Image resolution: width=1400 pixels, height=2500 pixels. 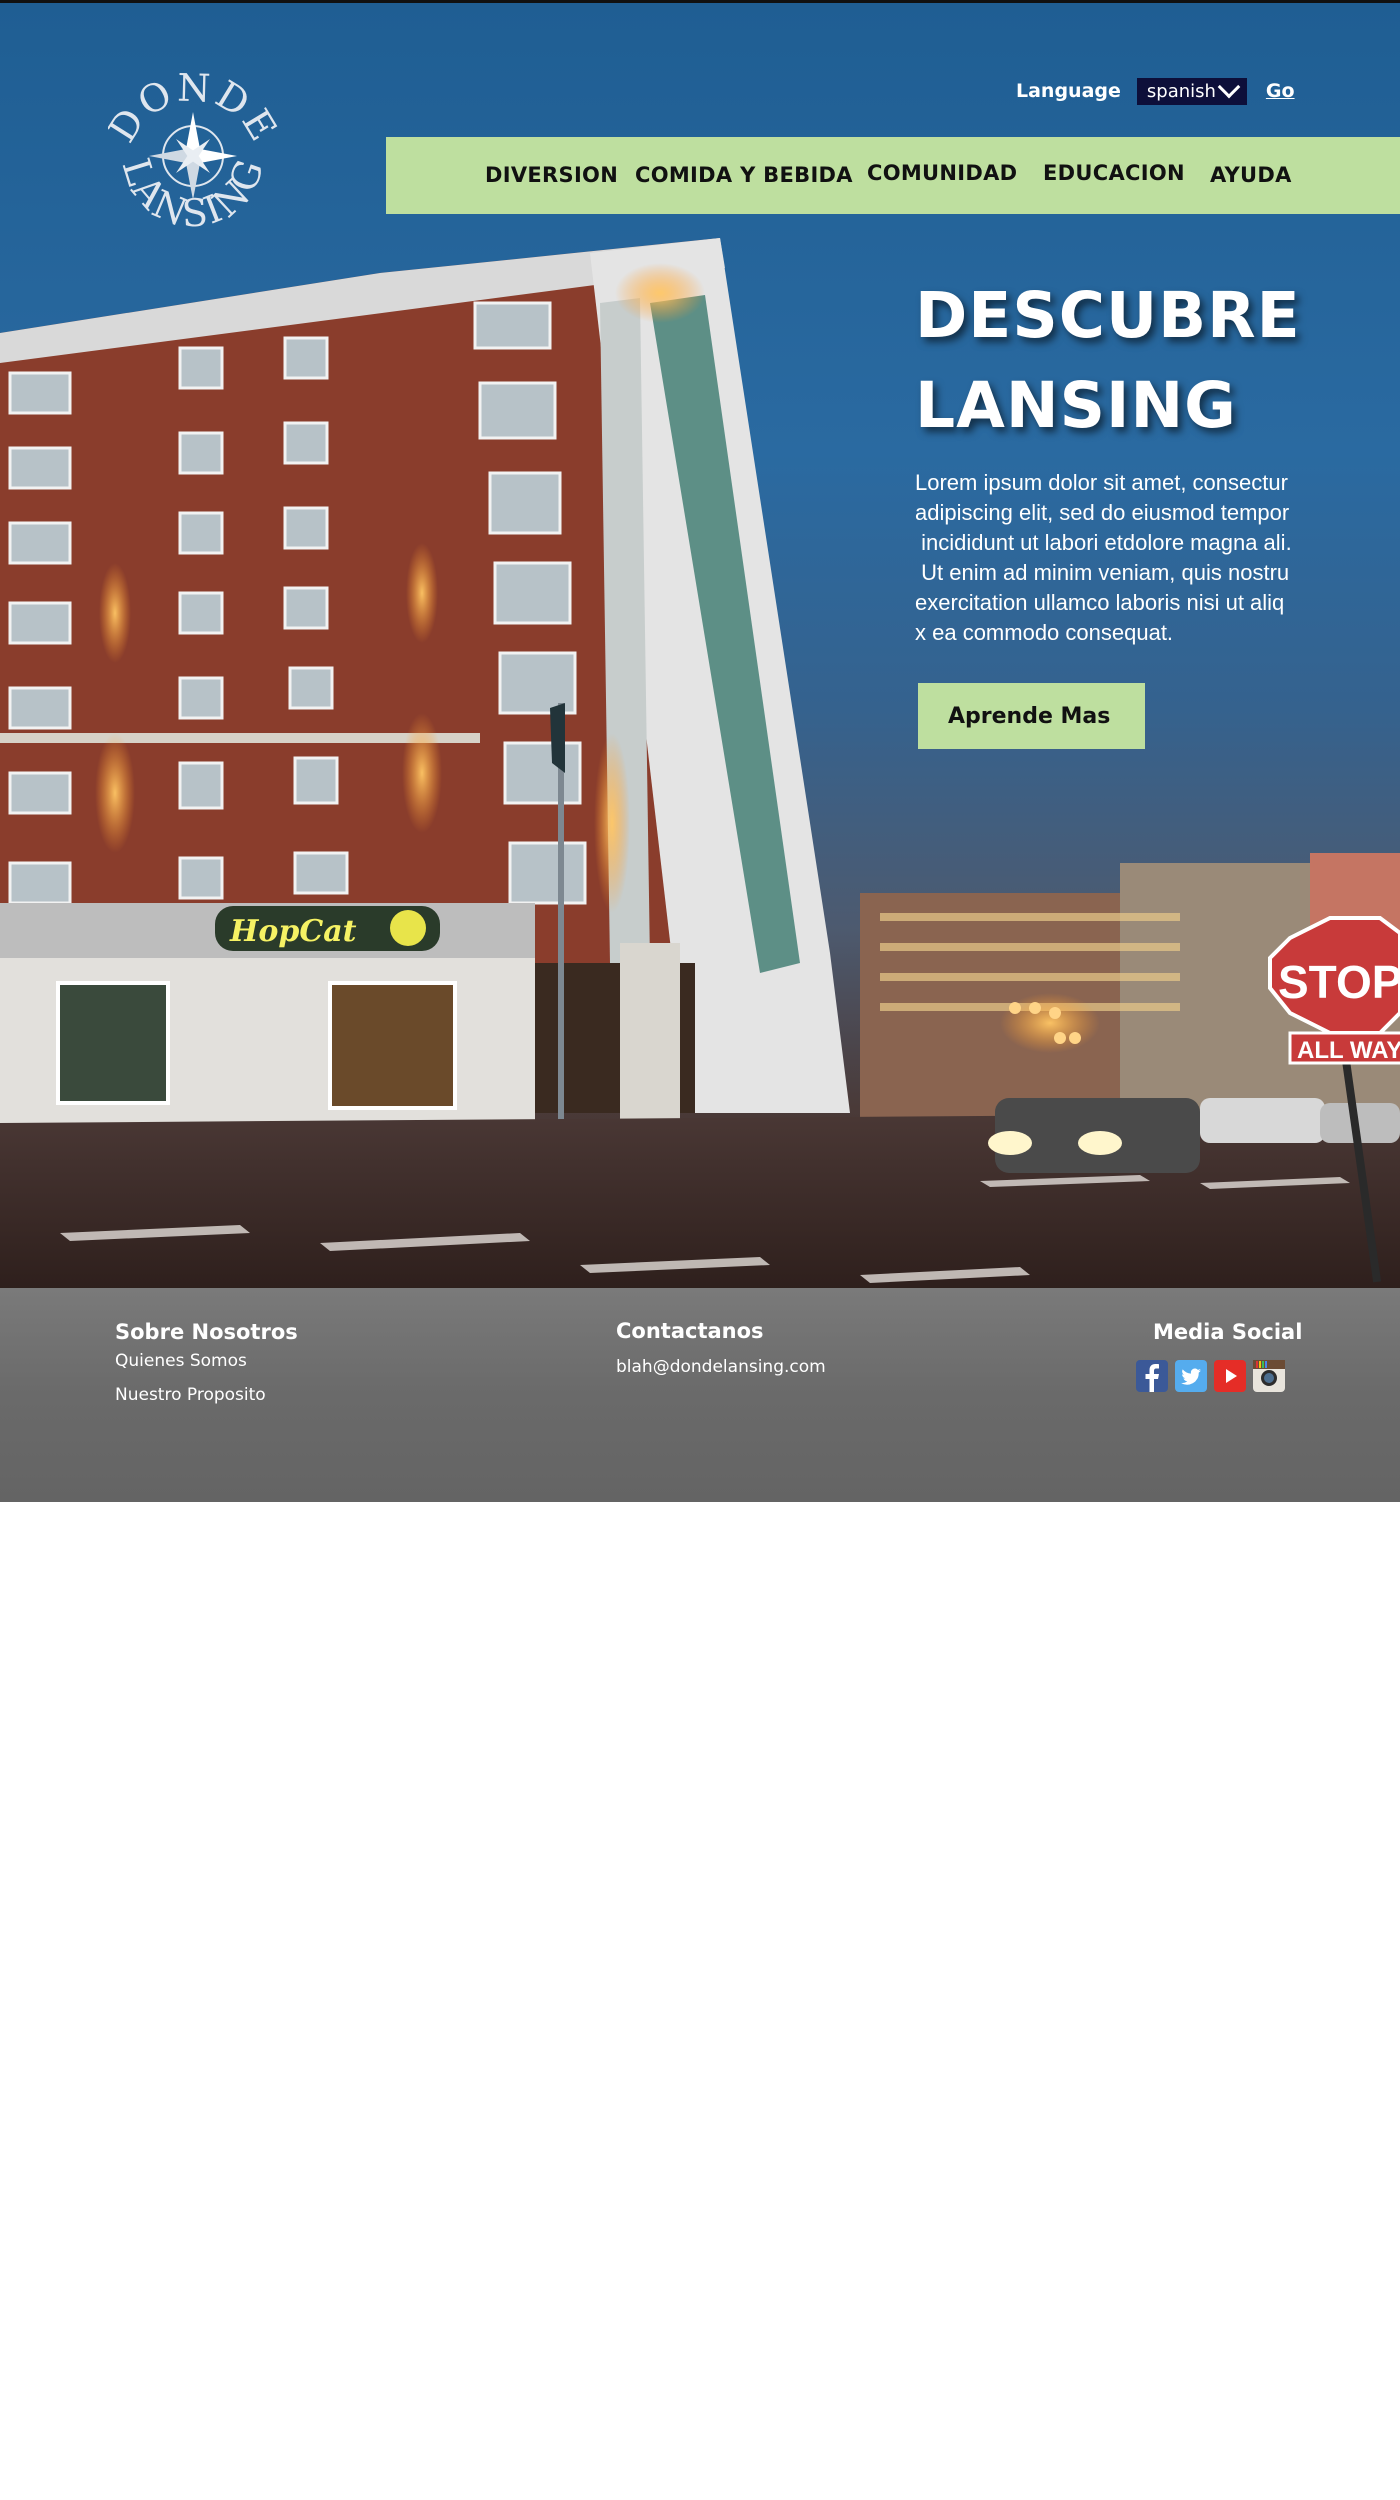 What do you see at coordinates (1210, 1376) in the screenshot?
I see `social-icons` at bounding box center [1210, 1376].